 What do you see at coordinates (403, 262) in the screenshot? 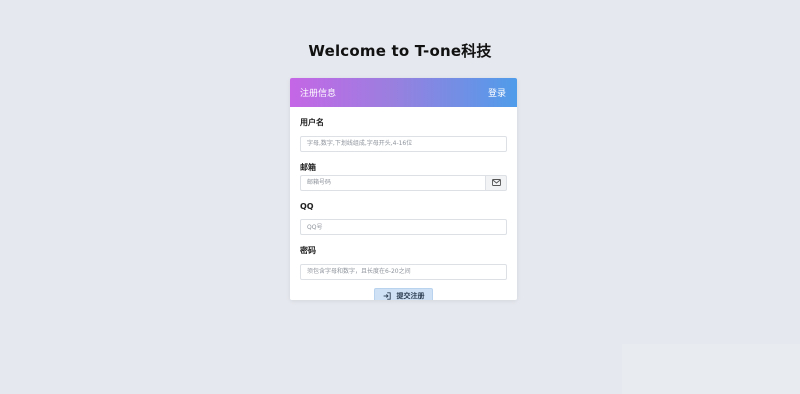
I see `password-field-group: 密码` at bounding box center [403, 262].